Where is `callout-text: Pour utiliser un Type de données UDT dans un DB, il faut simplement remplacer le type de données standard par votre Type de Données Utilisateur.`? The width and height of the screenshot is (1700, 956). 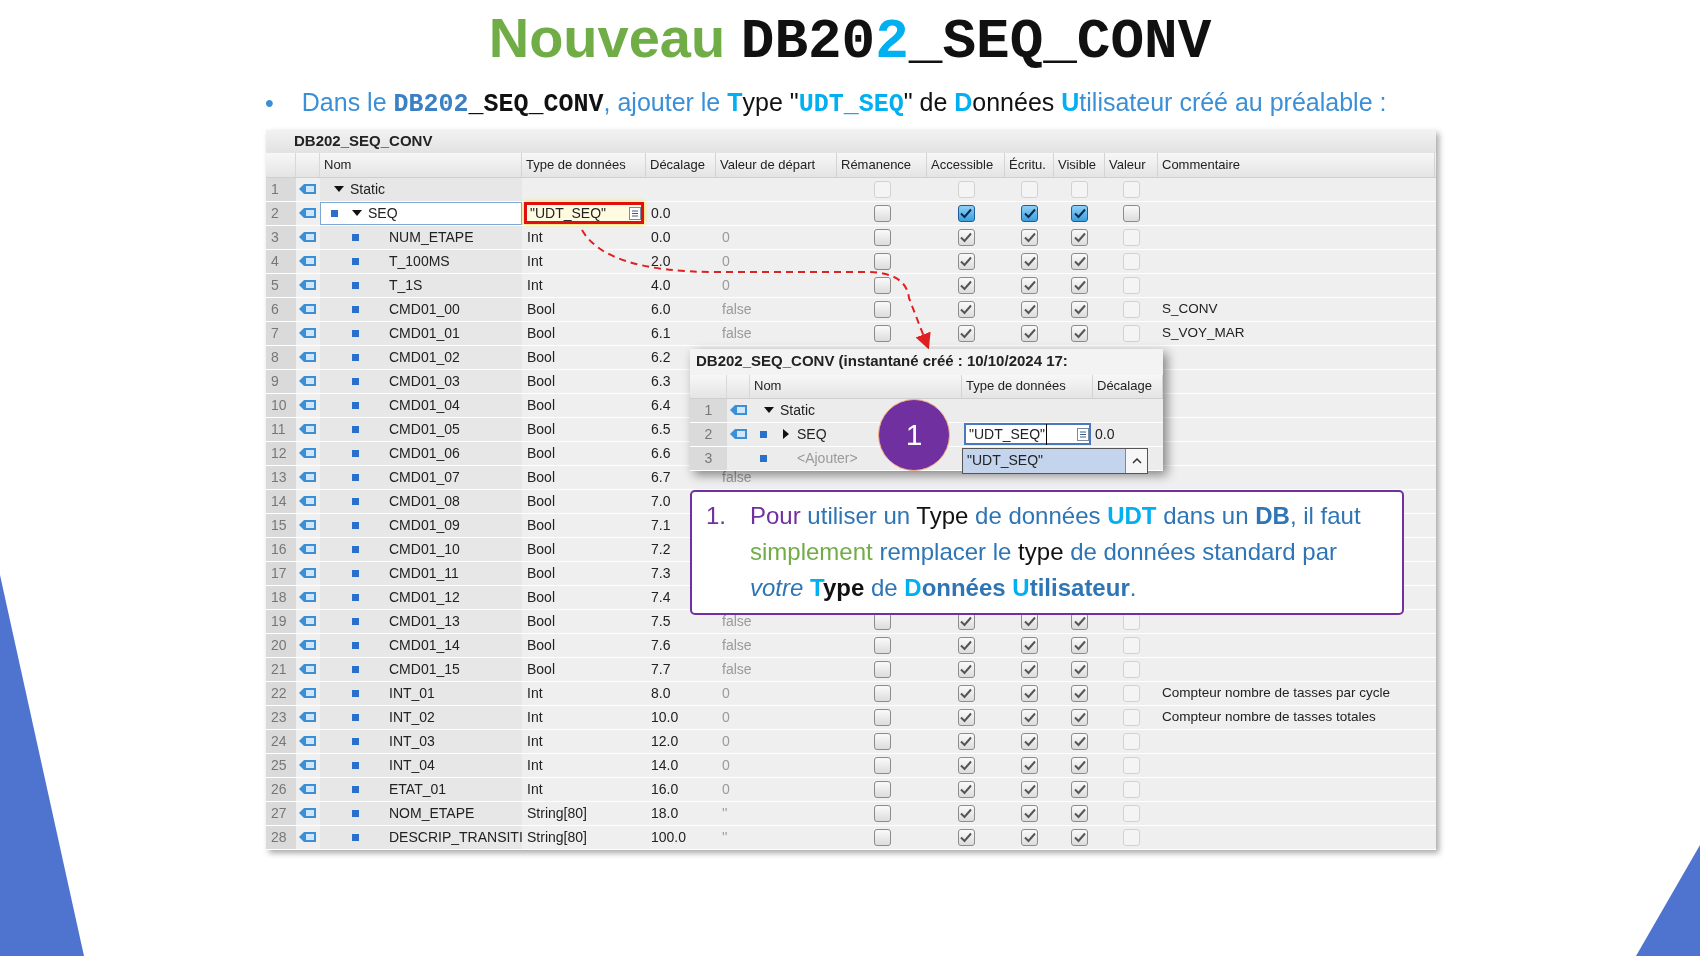 callout-text: Pour utiliser un Type de données UDT dans un DB, il faut simplement remplacer le type de données standard par votre Type de Données Utilisateur. is located at coordinates (1056, 551).